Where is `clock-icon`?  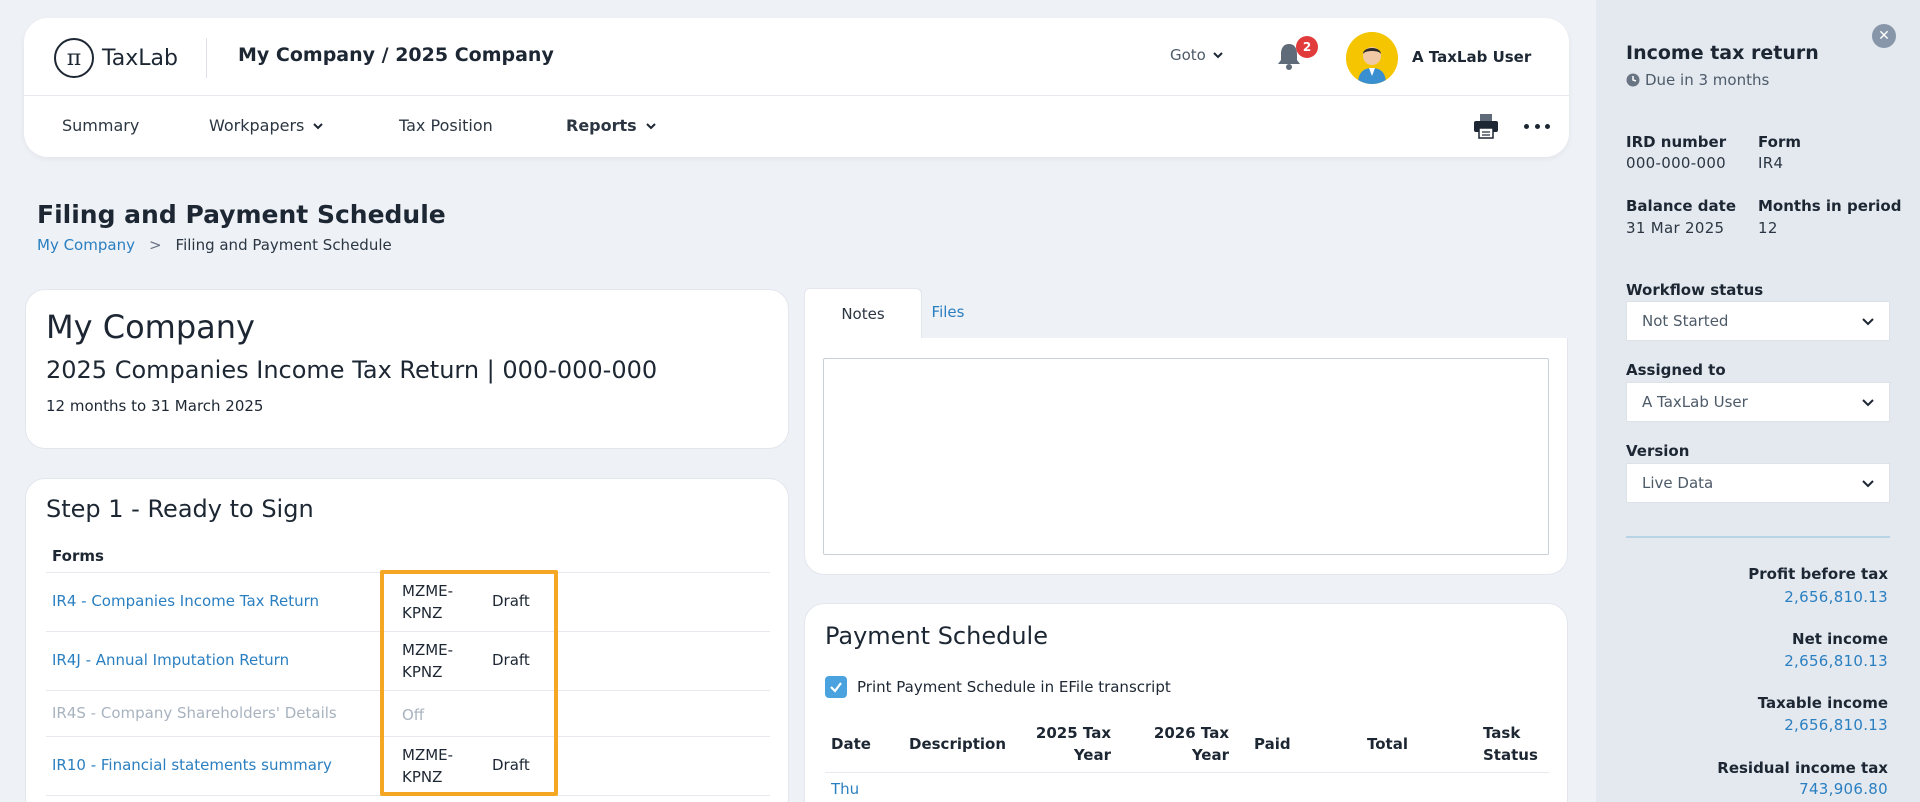 clock-icon is located at coordinates (1633, 80).